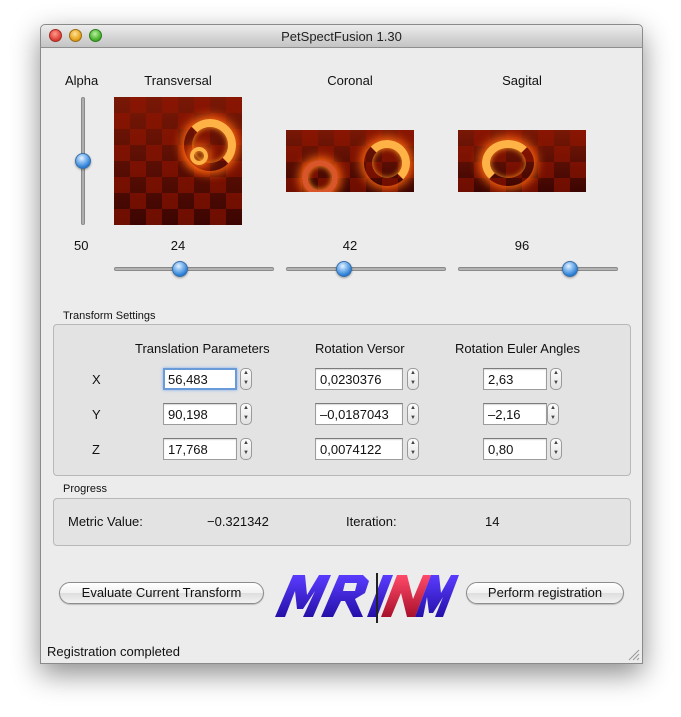 This screenshot has height=717, width=681. I want to click on window-title: PetSpectFusion 1.30, so click(341, 36).